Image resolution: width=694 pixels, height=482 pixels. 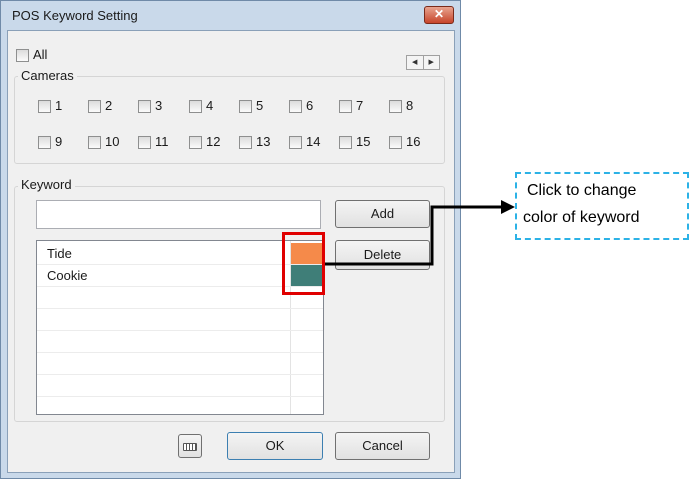 I want to click on close-button: ✕, so click(x=439, y=15).